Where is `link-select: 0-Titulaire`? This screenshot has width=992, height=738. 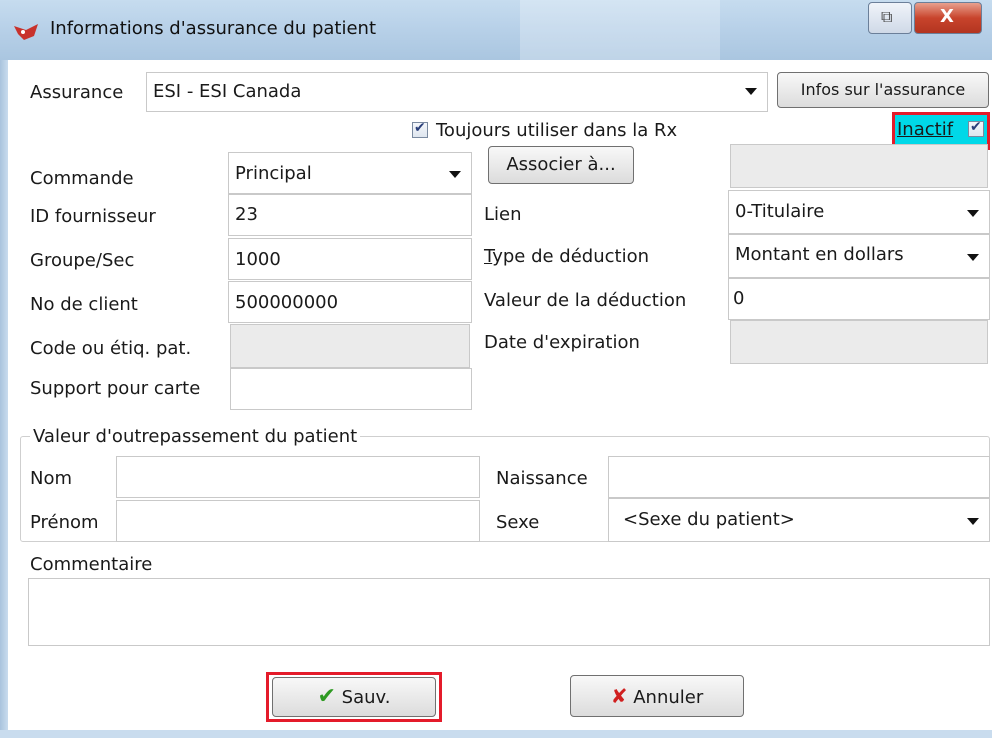 link-select: 0-Titulaire is located at coordinates (859, 212).